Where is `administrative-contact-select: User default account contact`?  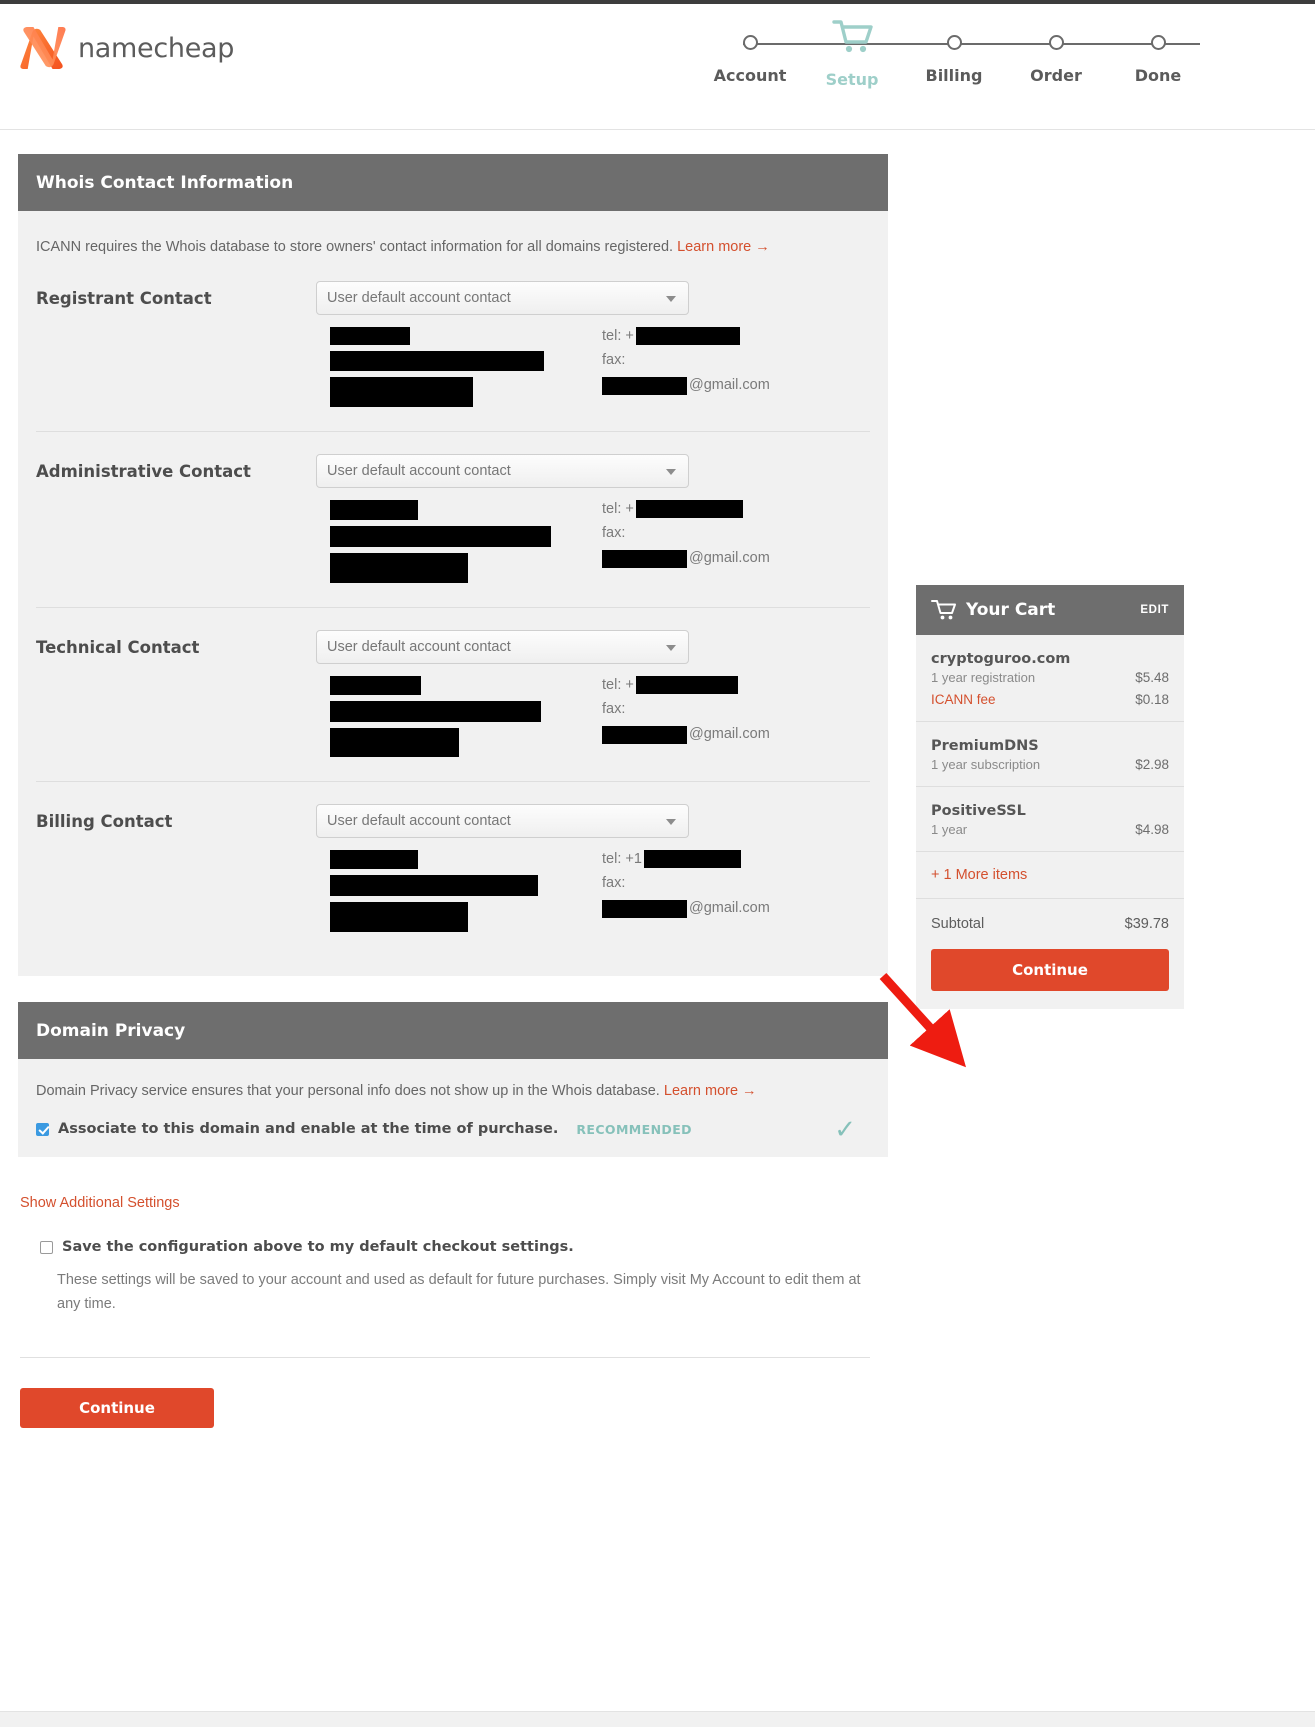
administrative-contact-select: User default account contact is located at coordinates (502, 471).